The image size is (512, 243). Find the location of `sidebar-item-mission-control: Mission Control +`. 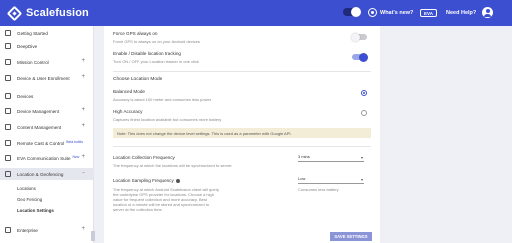

sidebar-item-mission-control: Mission Control + is located at coordinates (47, 62).